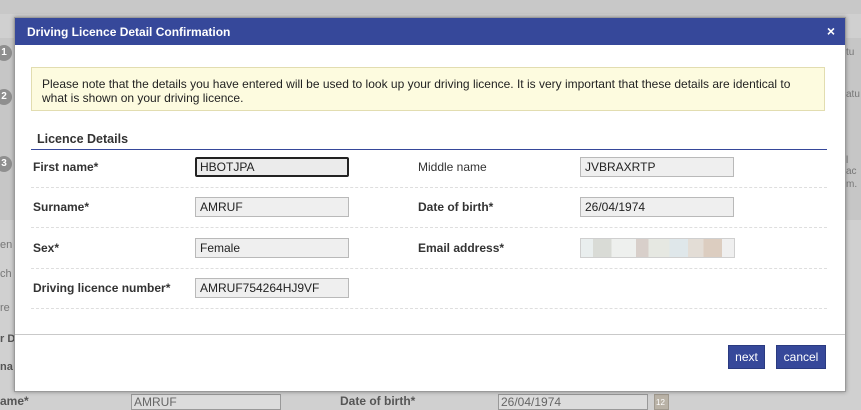  I want to click on background-dob-label: Date of birth*, so click(378, 401).